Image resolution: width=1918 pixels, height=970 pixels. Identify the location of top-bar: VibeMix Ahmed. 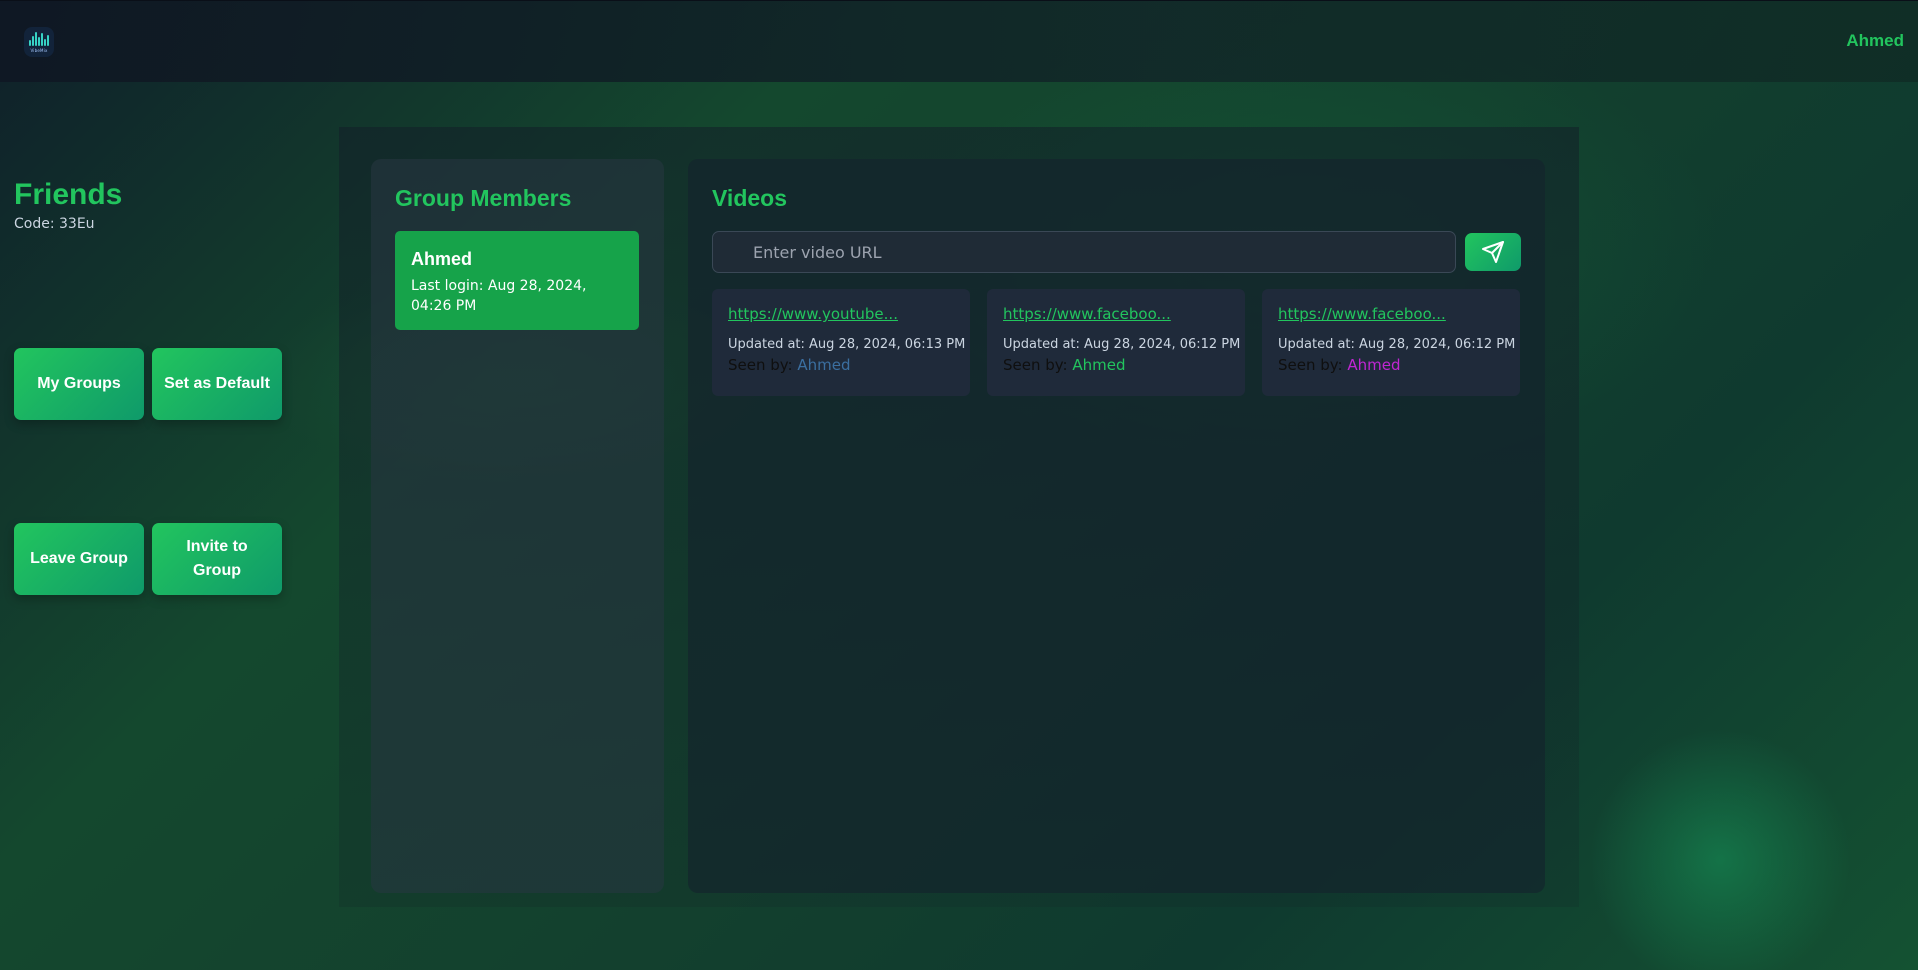
(959, 41).